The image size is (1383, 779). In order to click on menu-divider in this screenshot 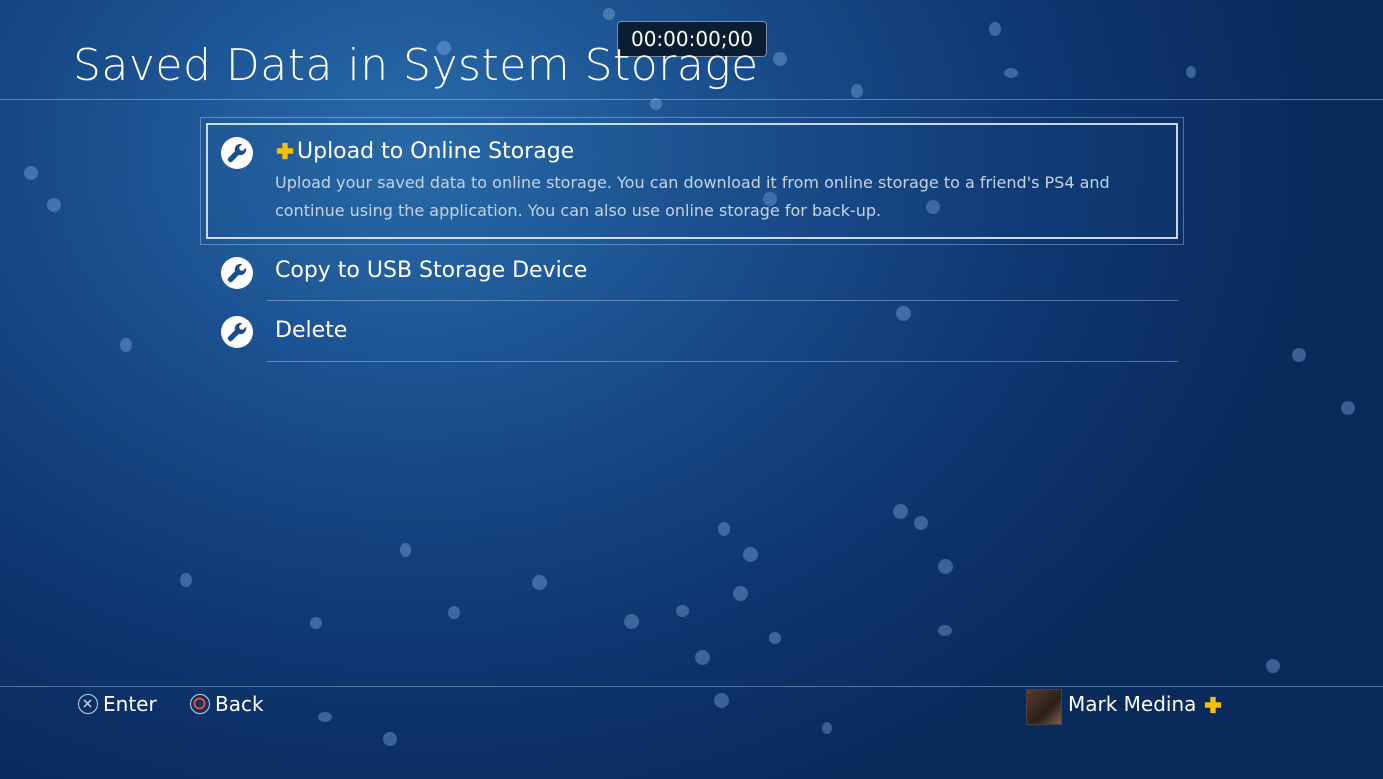, I will do `click(722, 361)`.